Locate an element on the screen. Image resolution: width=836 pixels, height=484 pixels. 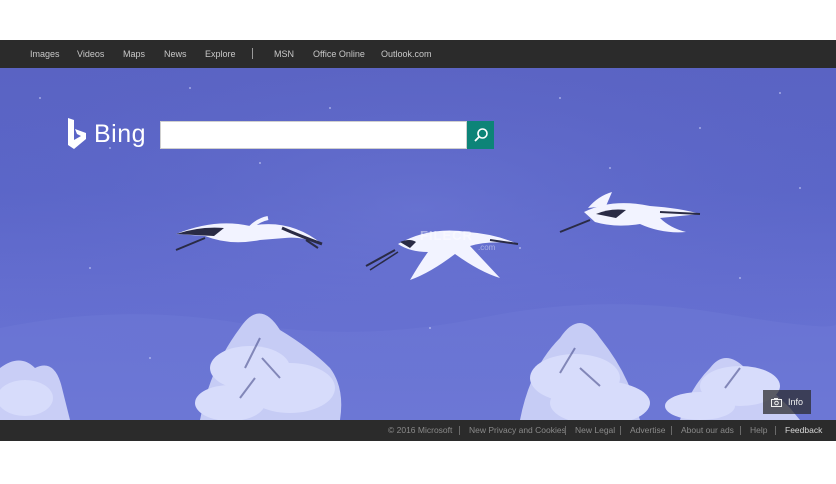
nav-divider is located at coordinates (252, 53).